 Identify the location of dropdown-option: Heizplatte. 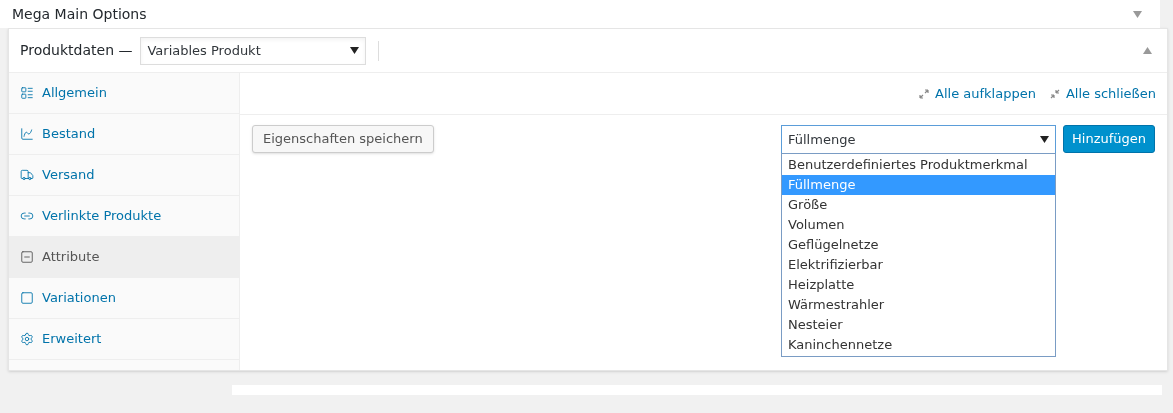
(918, 285).